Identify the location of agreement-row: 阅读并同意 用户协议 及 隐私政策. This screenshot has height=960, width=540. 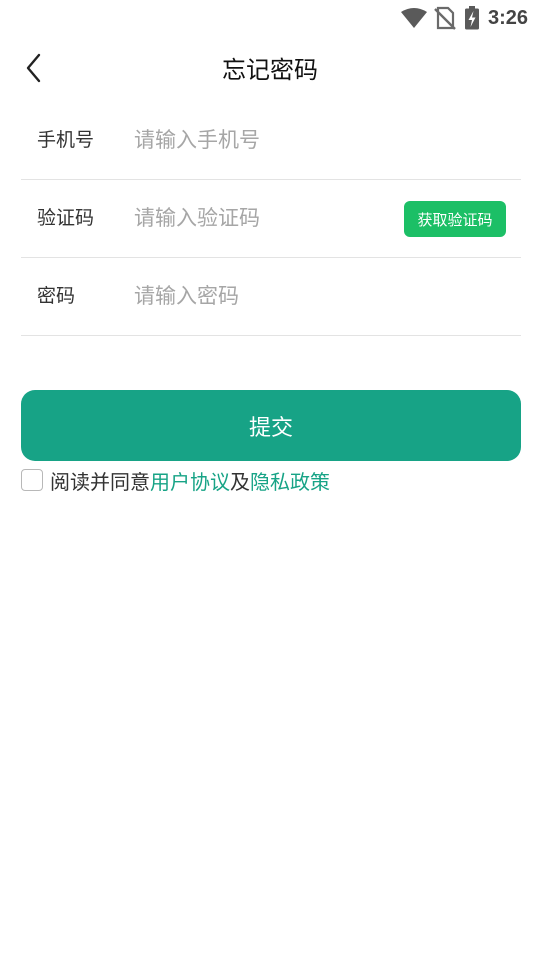
(175, 480).